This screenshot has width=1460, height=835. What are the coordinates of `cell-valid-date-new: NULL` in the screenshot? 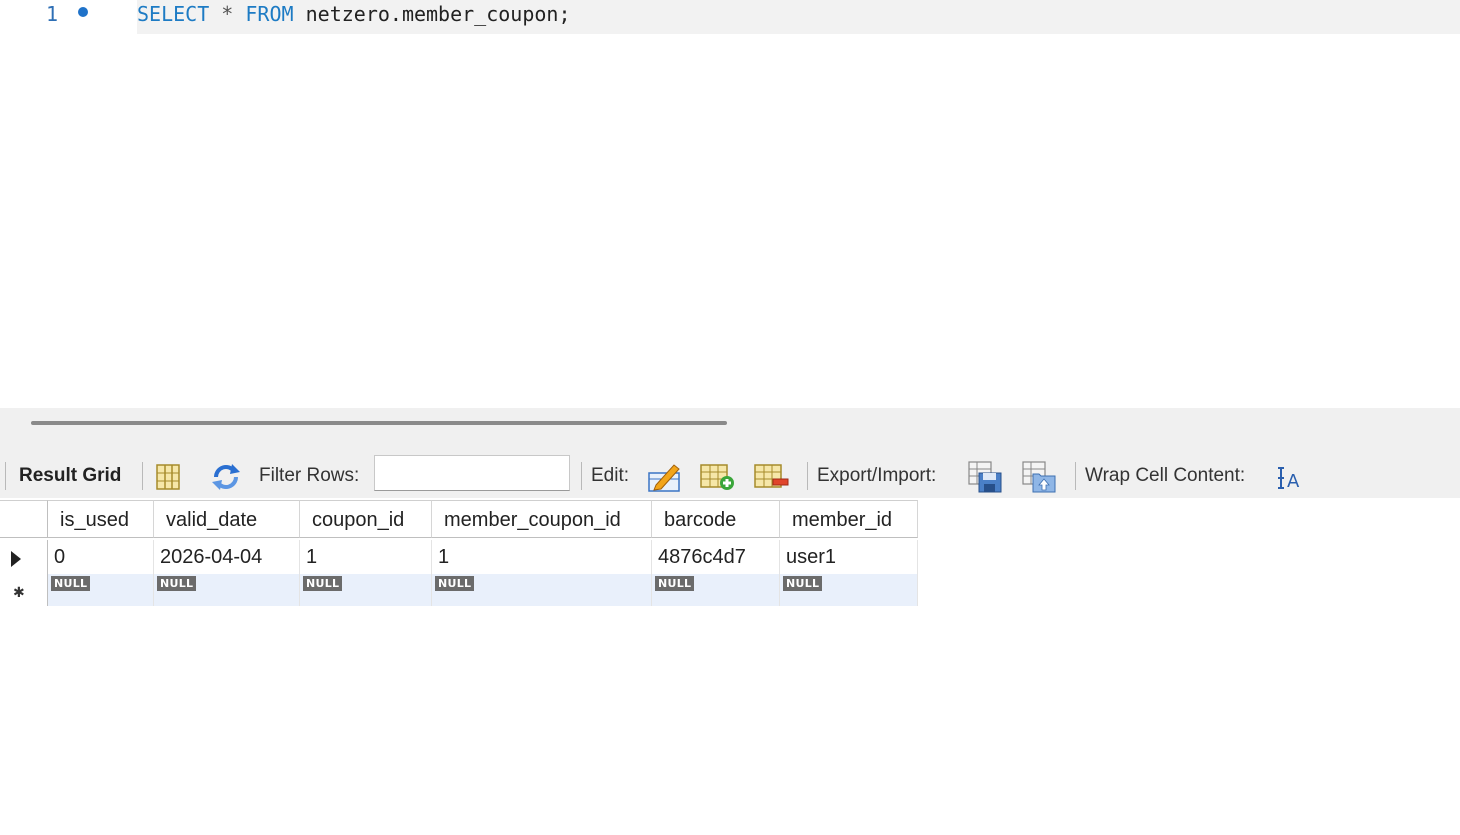 It's located at (227, 590).